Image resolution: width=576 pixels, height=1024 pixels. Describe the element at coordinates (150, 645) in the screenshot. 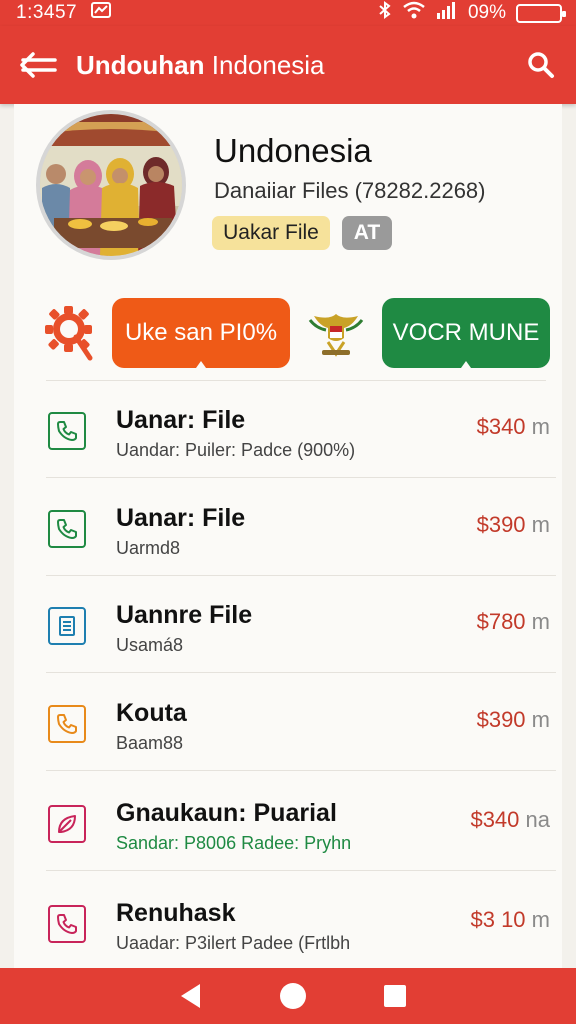

I see `item-subtitle: Usamá8` at that location.